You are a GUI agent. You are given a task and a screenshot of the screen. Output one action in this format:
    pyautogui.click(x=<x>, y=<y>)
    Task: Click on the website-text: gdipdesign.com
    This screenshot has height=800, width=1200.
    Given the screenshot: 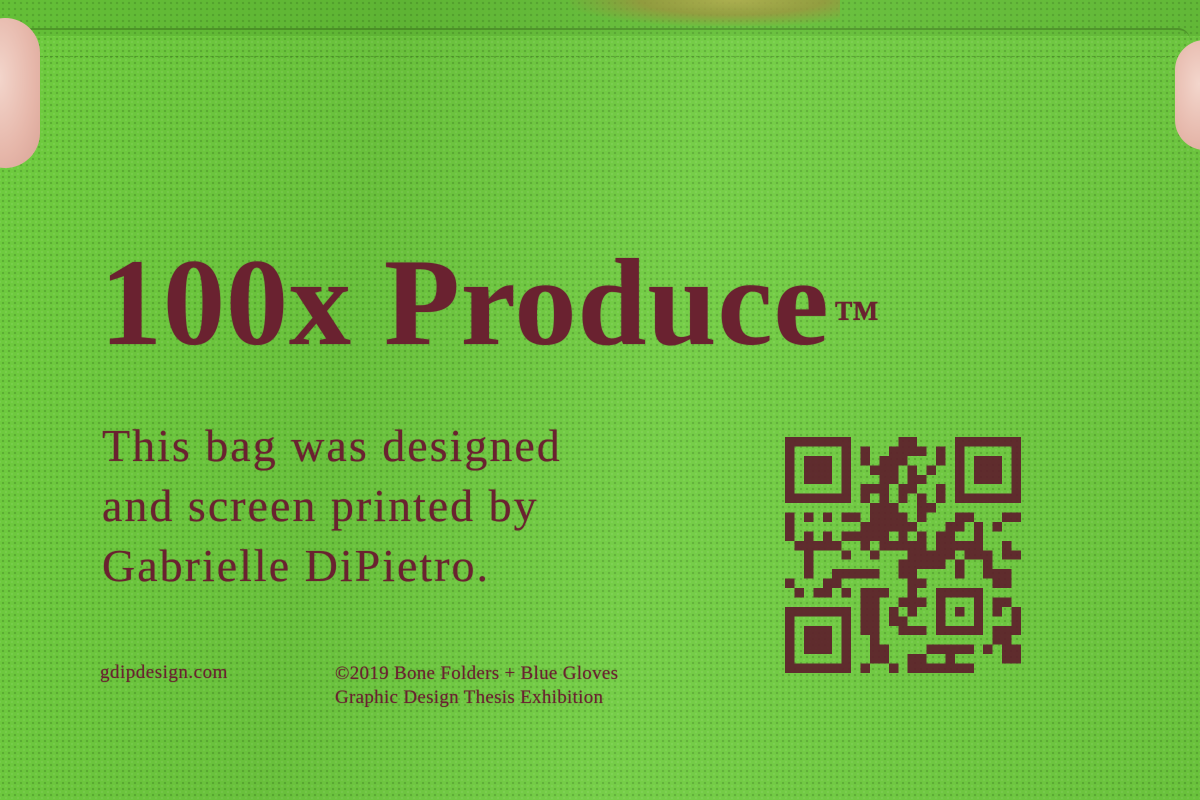 What is the action you would take?
    pyautogui.click(x=164, y=672)
    